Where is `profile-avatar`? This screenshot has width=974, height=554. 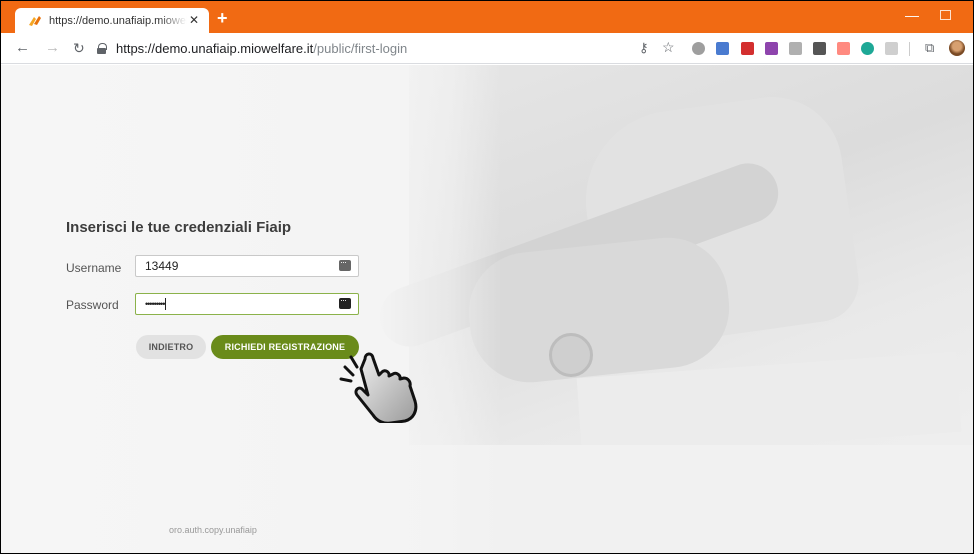
profile-avatar is located at coordinates (957, 48).